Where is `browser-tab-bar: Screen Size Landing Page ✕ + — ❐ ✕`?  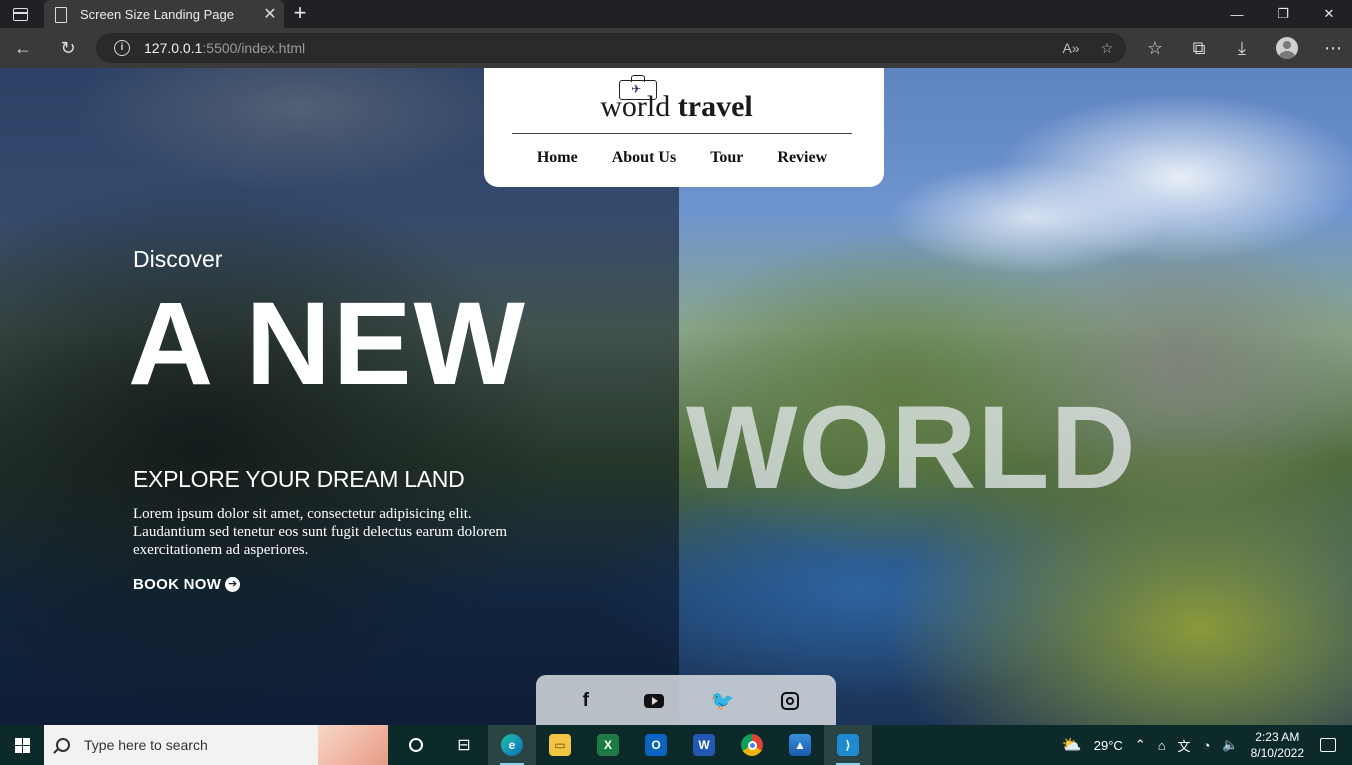 browser-tab-bar: Screen Size Landing Page ✕ + — ❐ ✕ is located at coordinates (676, 14).